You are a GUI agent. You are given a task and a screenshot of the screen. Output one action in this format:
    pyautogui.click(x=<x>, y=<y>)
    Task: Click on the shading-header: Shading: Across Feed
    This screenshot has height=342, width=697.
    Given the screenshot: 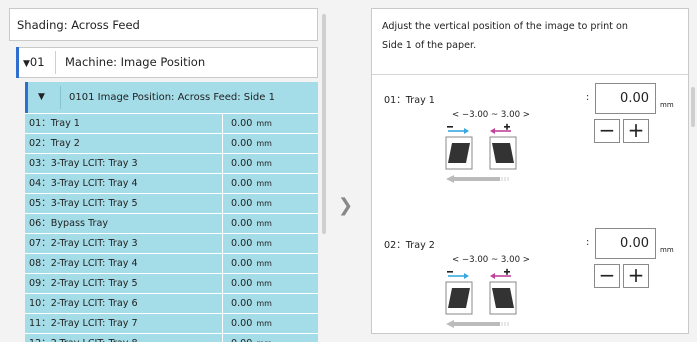 What is the action you would take?
    pyautogui.click(x=163, y=24)
    